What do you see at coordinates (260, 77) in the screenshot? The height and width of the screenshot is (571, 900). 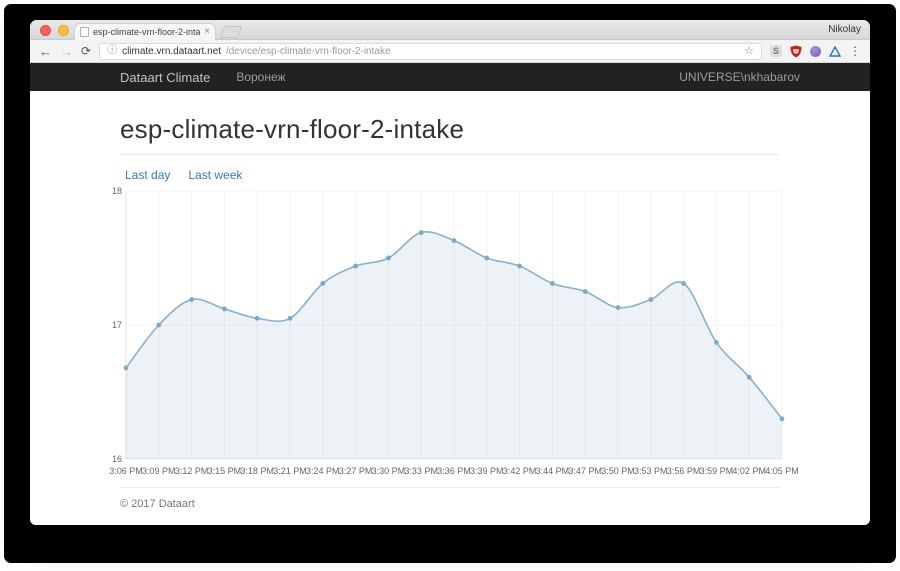 I see `navbar-city-link: Воронеж` at bounding box center [260, 77].